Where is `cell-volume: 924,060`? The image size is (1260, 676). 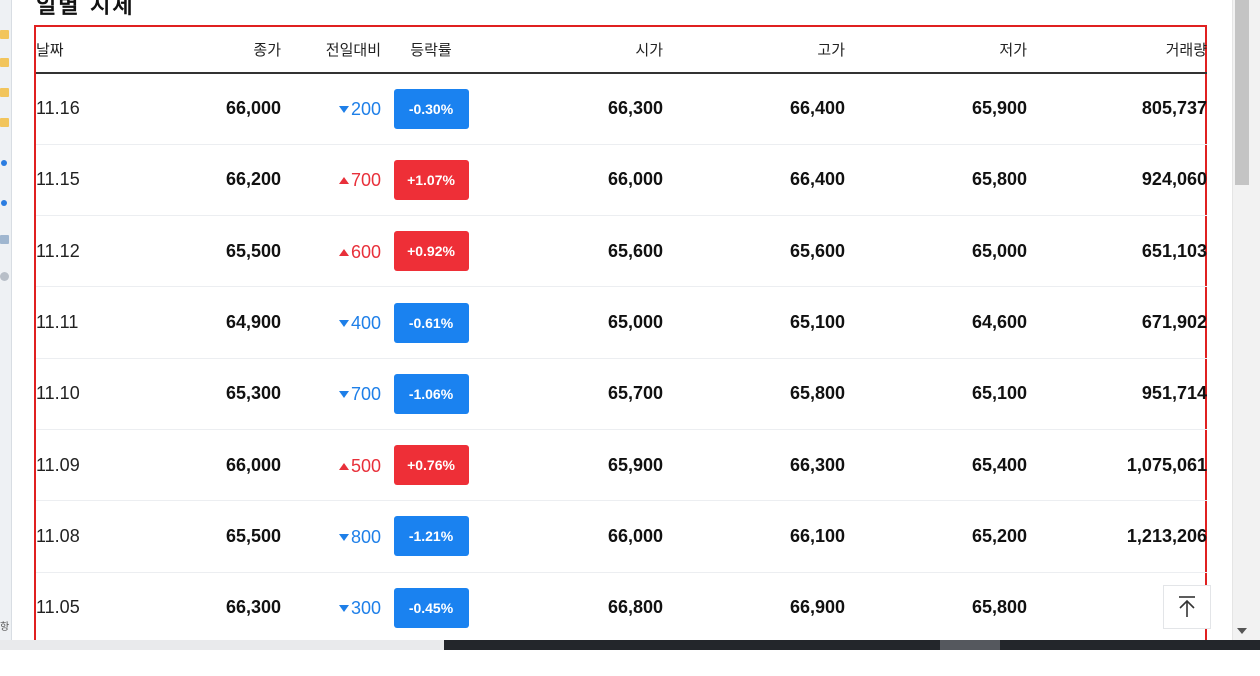
cell-volume: 924,060 is located at coordinates (1117, 180).